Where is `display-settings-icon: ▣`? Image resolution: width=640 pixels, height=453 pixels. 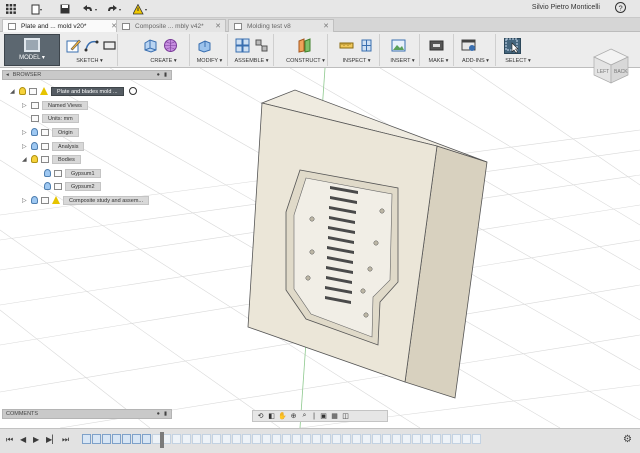 display-settings-icon: ▣ is located at coordinates (323, 416).